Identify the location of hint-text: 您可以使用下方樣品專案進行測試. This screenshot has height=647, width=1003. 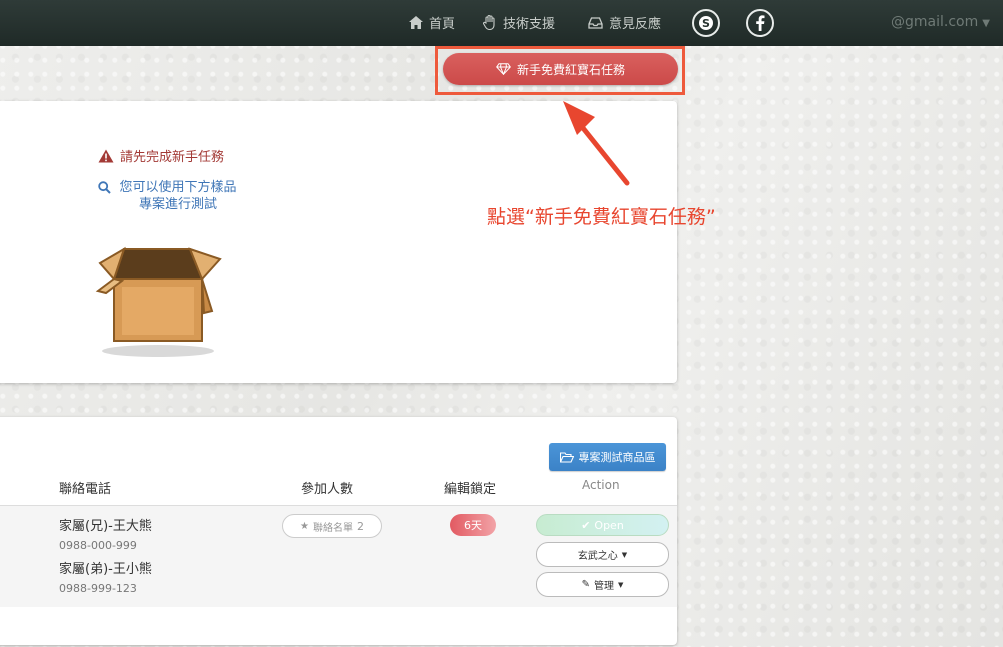
(178, 196).